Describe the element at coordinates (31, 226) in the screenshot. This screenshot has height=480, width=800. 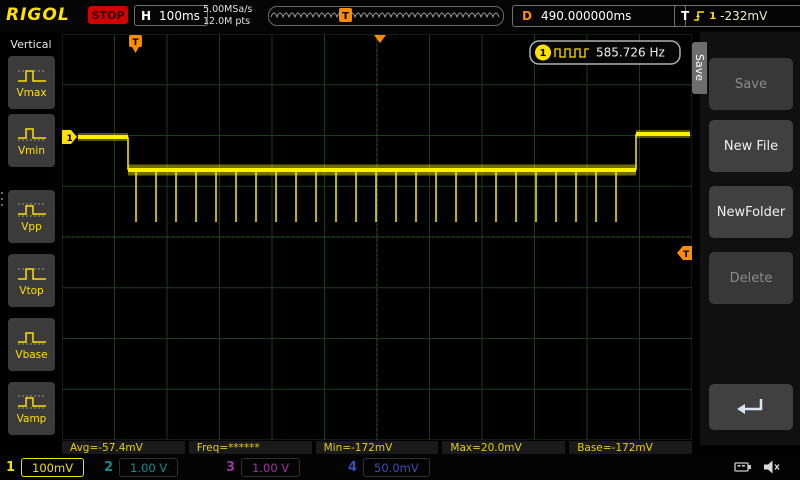
I see `menu-button-label: Vpp` at that location.